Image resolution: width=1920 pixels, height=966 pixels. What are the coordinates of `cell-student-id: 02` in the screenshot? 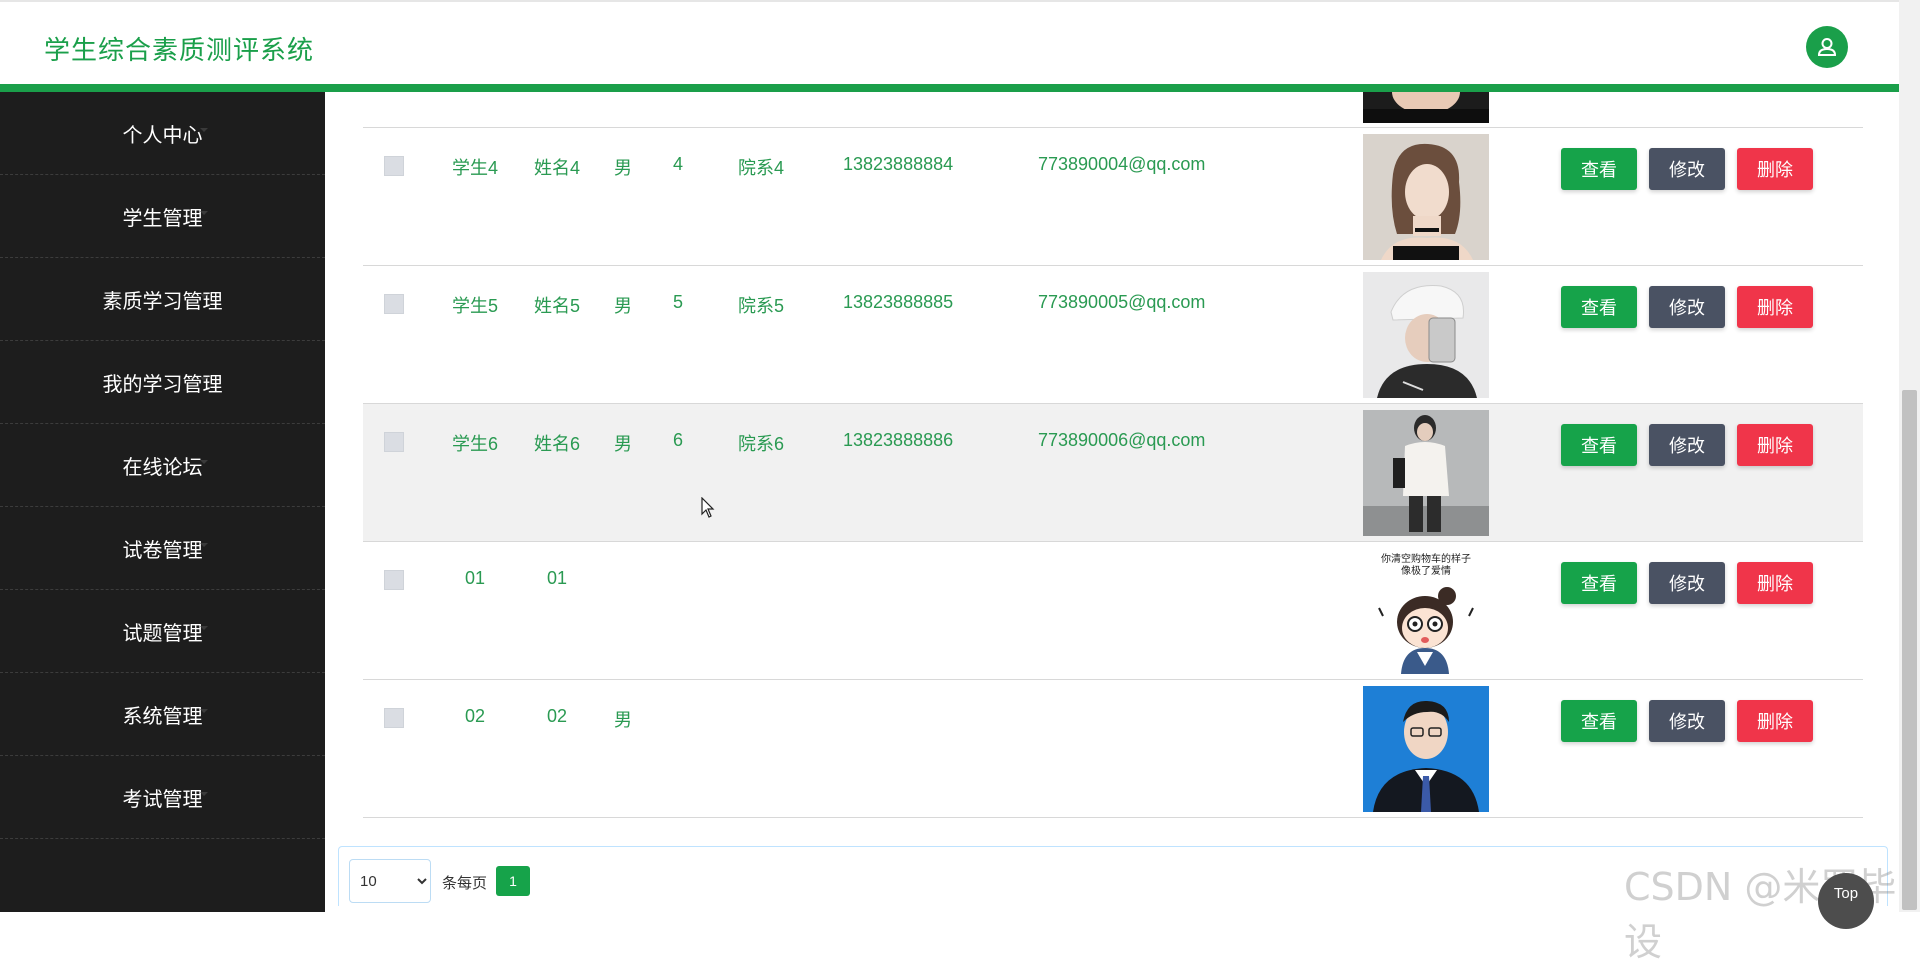 It's located at (475, 716).